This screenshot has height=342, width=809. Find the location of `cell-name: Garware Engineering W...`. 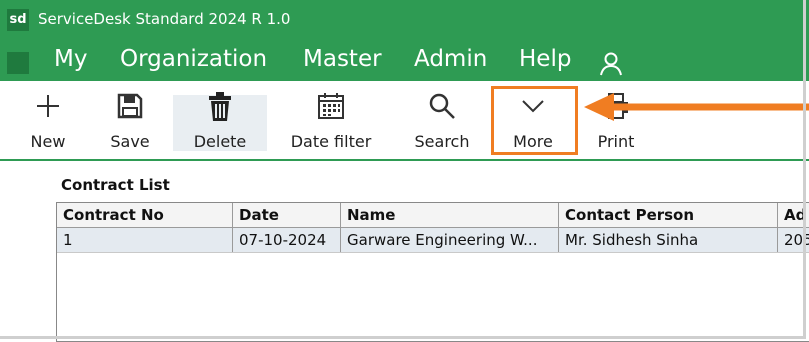

cell-name: Garware Engineering W... is located at coordinates (450, 240).